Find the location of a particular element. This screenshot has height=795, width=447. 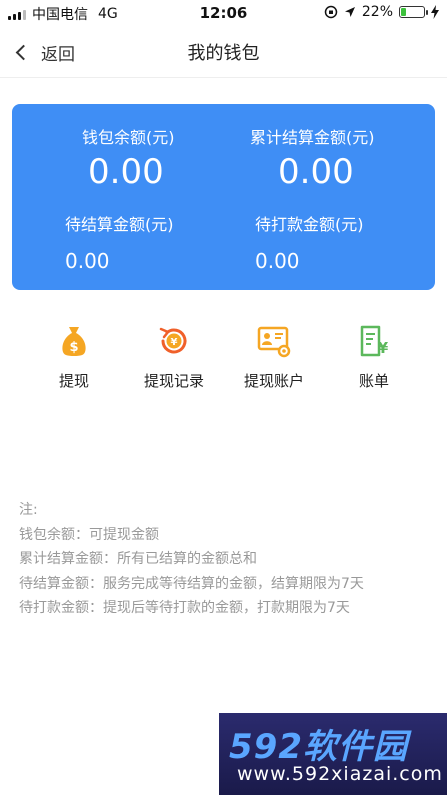

battery-icon is located at coordinates (413, 12).